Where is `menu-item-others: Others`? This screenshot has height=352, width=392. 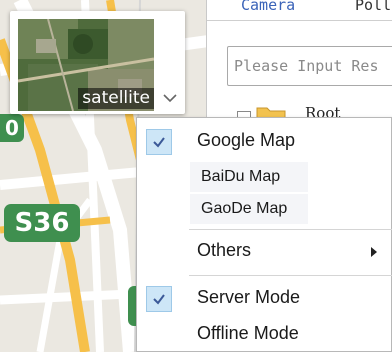 menu-item-others: Others is located at coordinates (264, 251).